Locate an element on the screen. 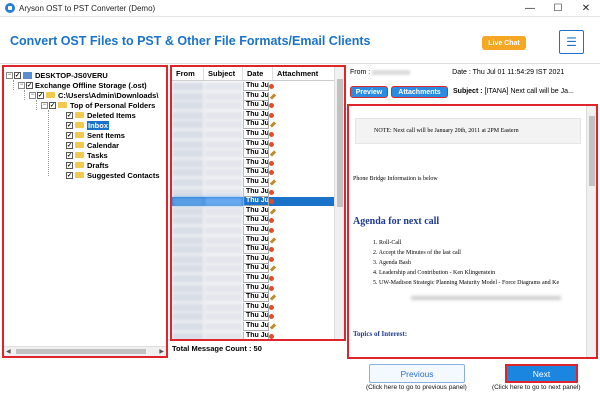 The width and height of the screenshot is (600, 398). tree-node-desktop: − ✓ DESKTOP-JS0VERU is located at coordinates (57, 75).